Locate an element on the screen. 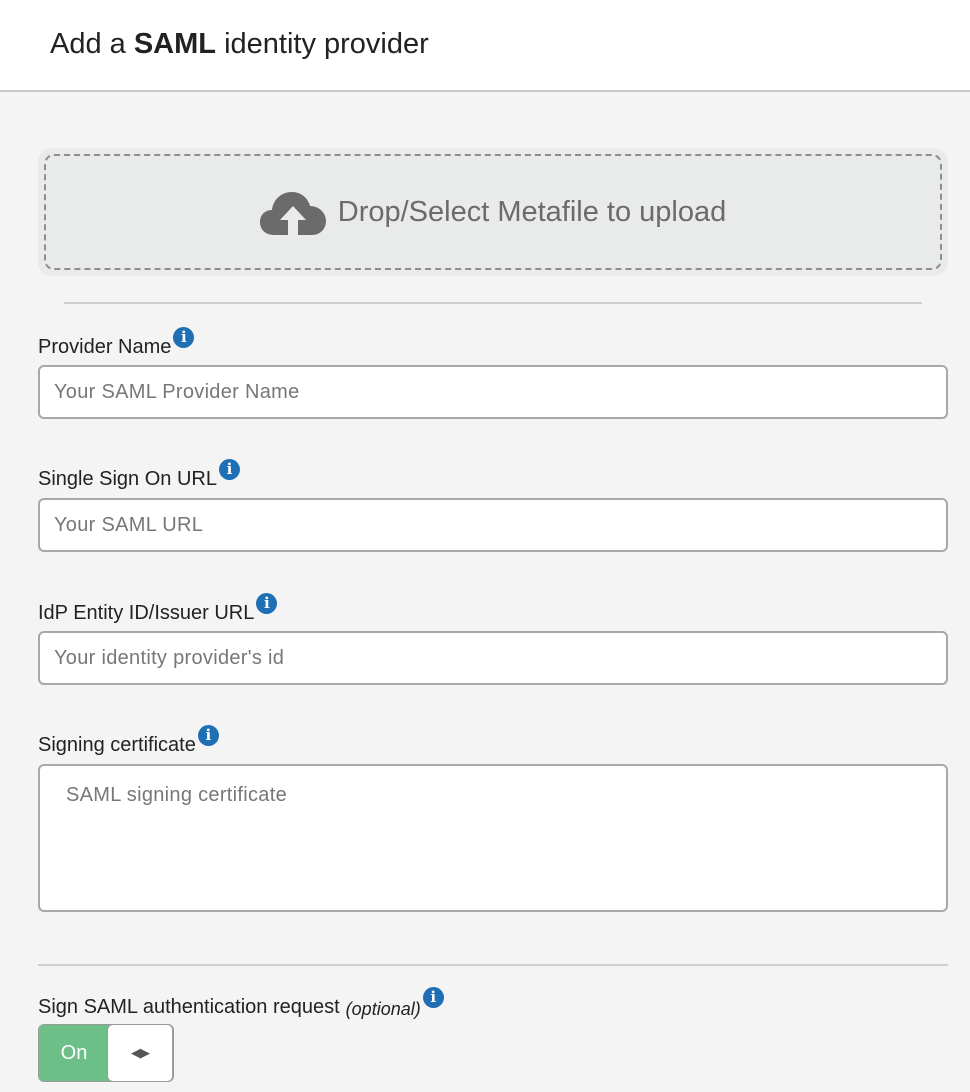 Image resolution: width=970 pixels, height=1092 pixels. metafile-dropzone: Drop/Select Metafile to upload is located at coordinates (493, 212).